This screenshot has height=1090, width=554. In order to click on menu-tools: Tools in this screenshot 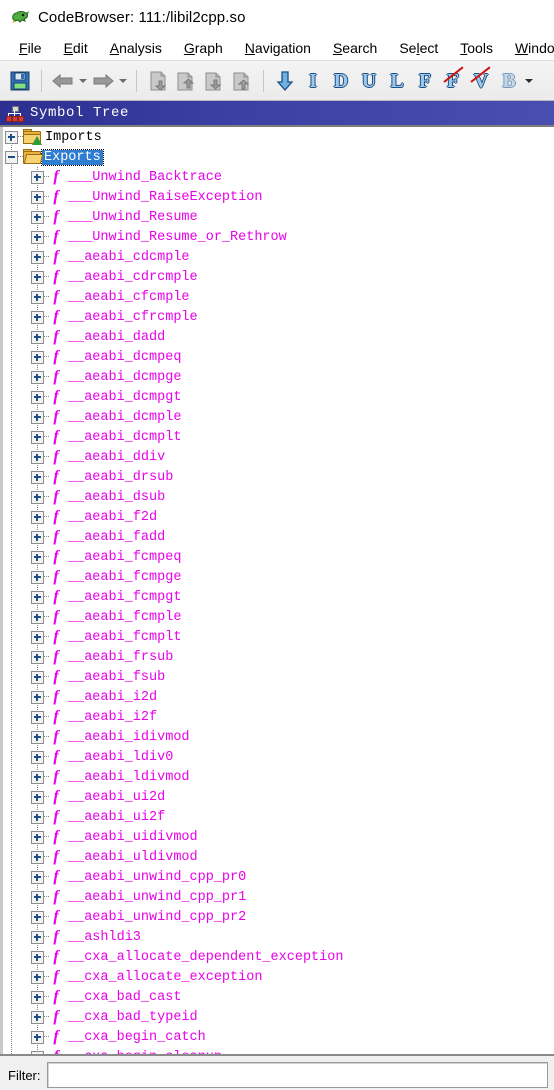, I will do `click(476, 48)`.